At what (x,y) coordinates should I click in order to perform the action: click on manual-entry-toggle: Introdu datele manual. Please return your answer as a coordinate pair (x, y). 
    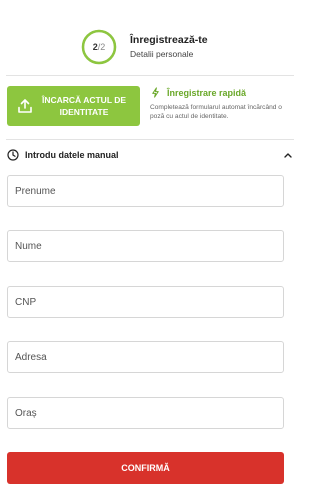
    Looking at the image, I should click on (150, 155).